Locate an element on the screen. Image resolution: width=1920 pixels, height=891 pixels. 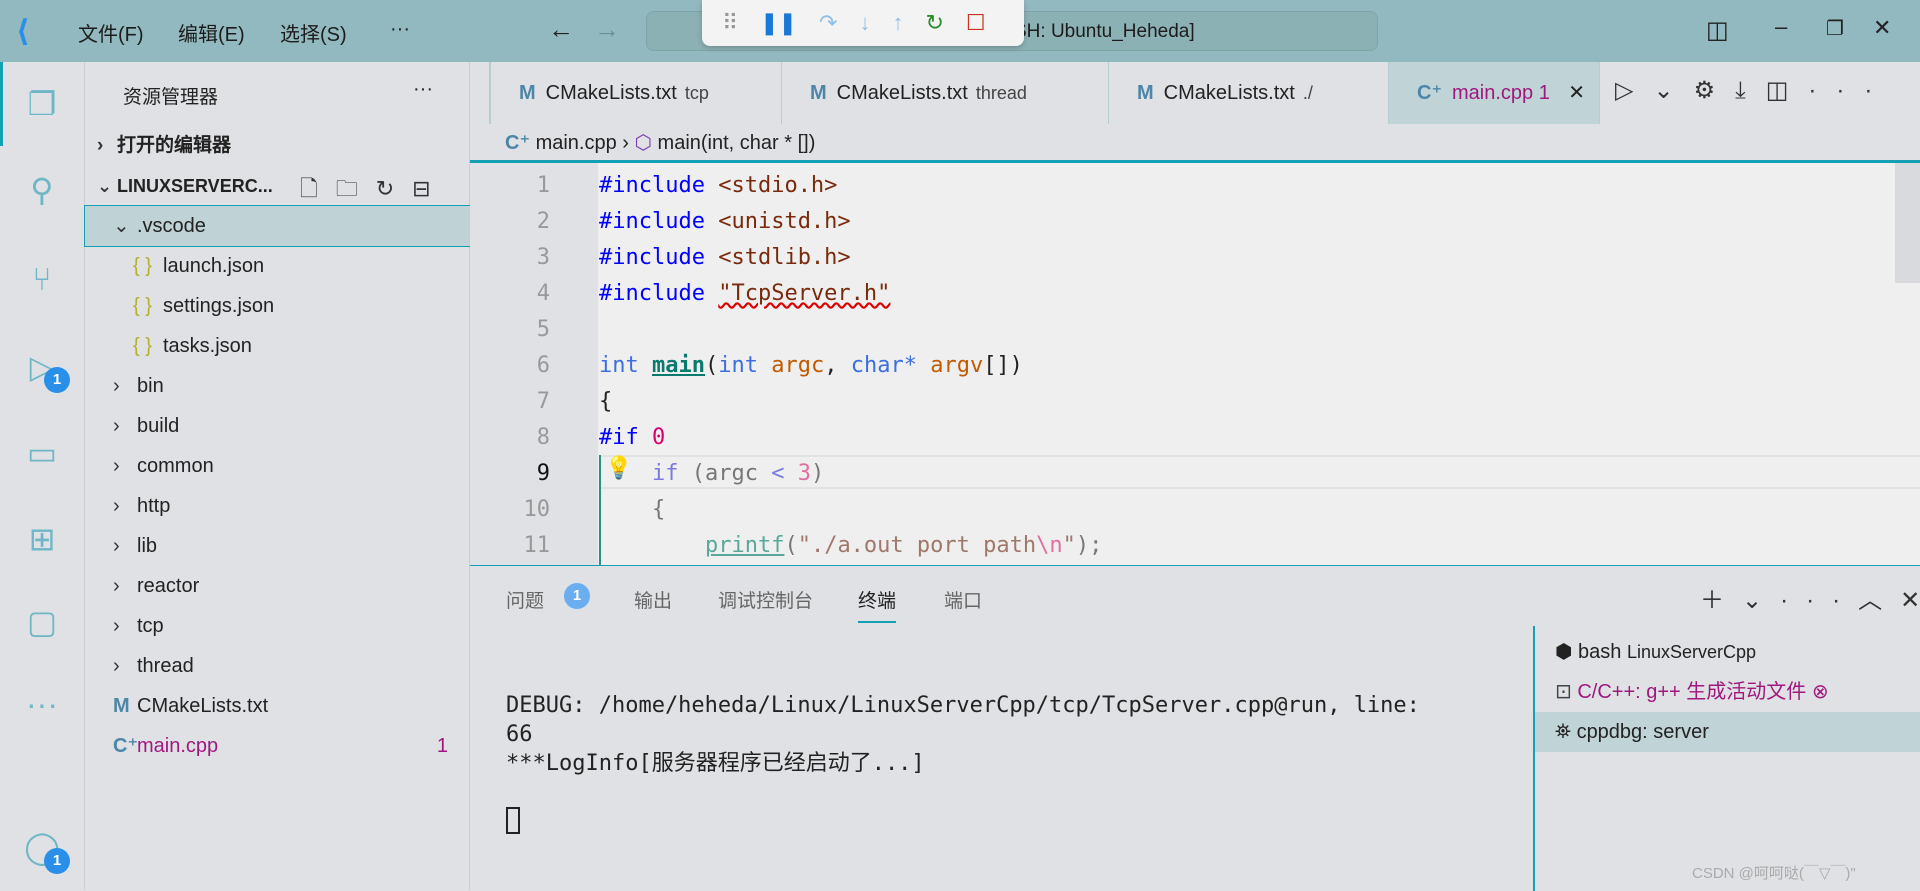
minimize-button: – is located at coordinates (1781, 27).